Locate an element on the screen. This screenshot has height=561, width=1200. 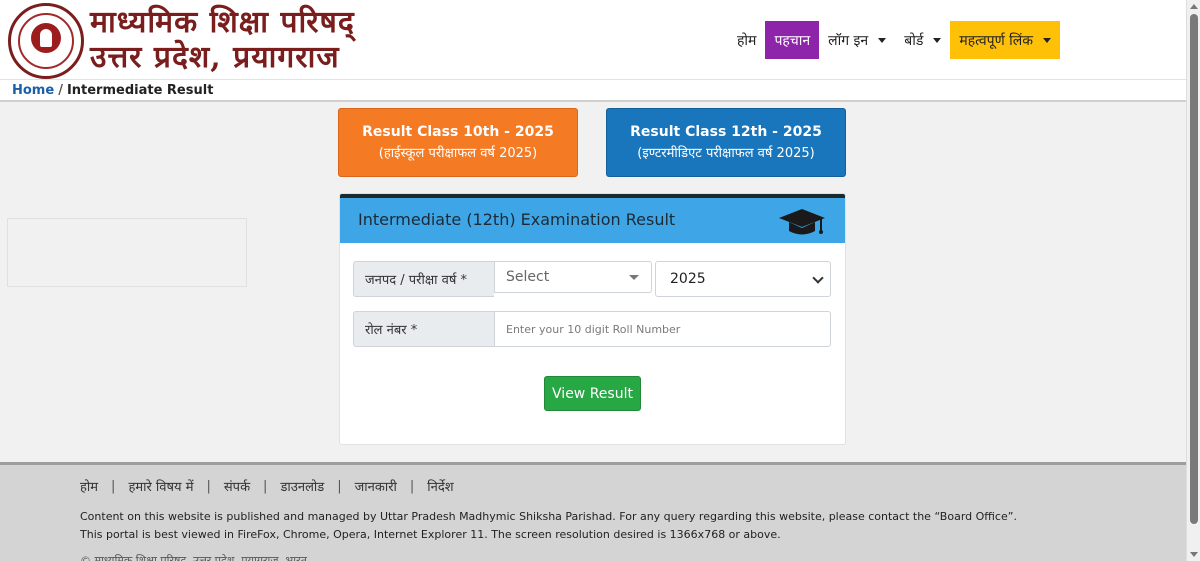
district-select: Select is located at coordinates (573, 277).